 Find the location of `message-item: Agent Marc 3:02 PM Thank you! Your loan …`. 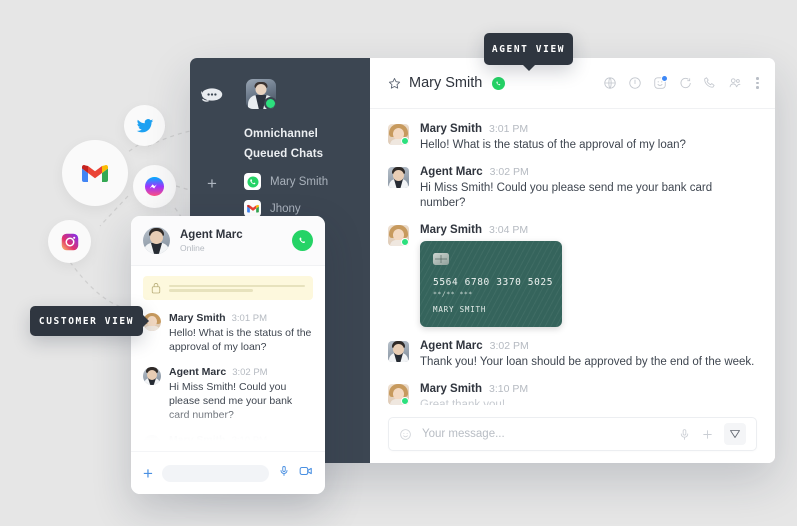

message-item: Agent Marc 3:02 PM Thank you! Your loan … is located at coordinates (572, 355).